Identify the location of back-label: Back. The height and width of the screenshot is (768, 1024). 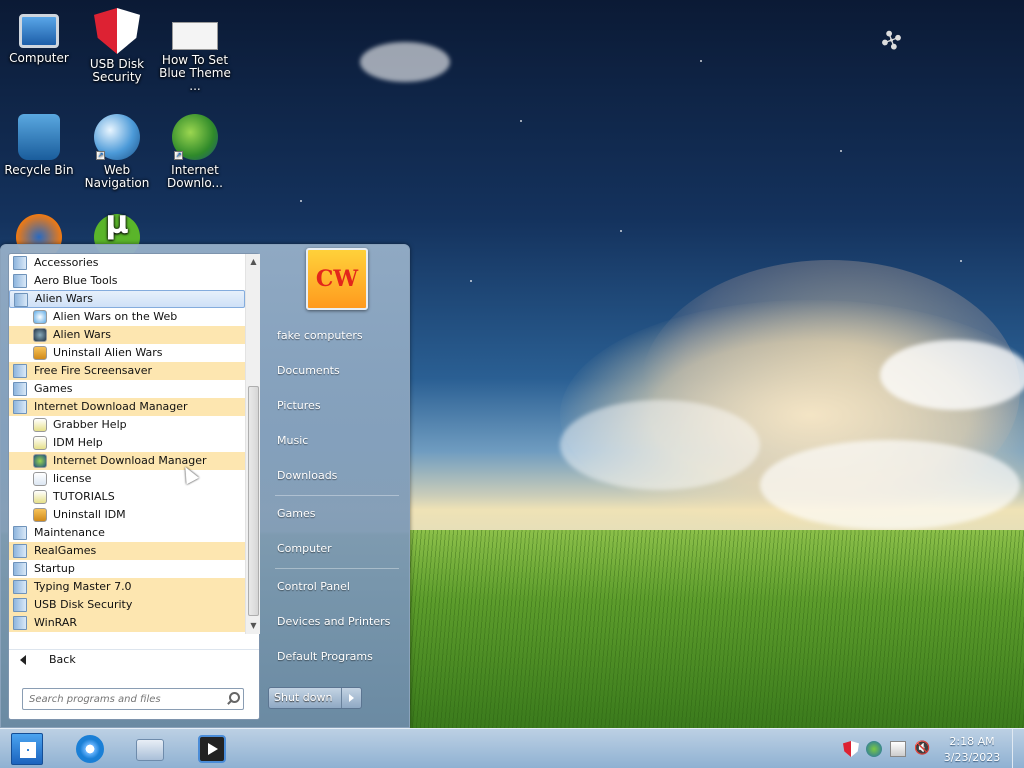
(62, 659).